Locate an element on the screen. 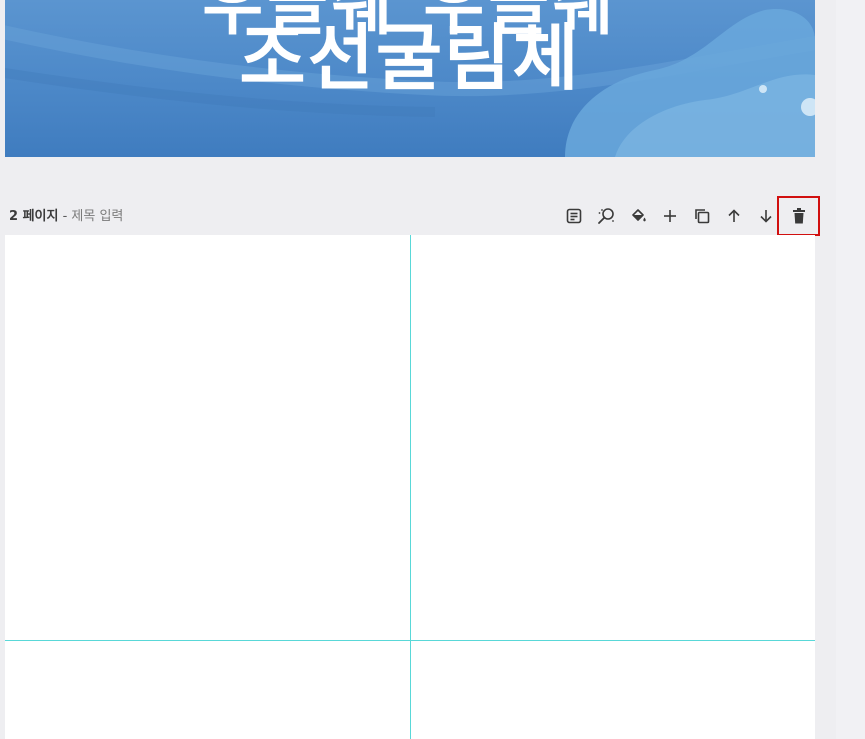 Image resolution: width=865 pixels, height=739 pixels. vertical-center-guide is located at coordinates (410, 487).